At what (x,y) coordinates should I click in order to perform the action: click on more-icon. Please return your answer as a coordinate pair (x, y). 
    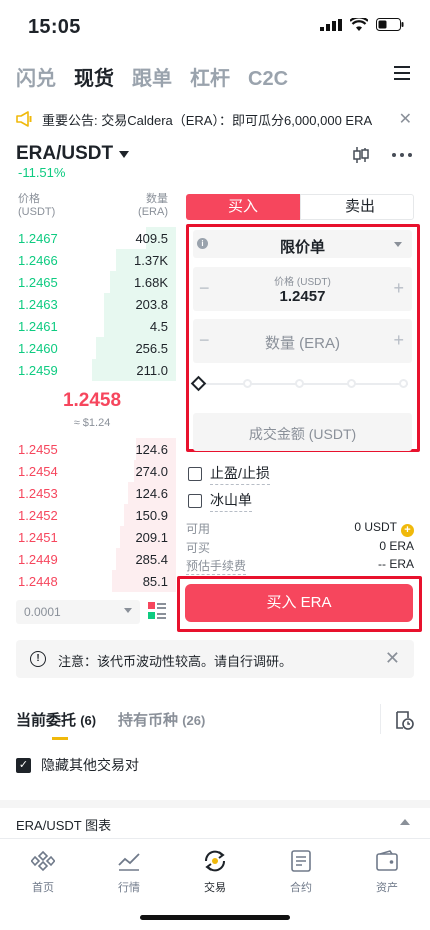
    Looking at the image, I should click on (402, 155).